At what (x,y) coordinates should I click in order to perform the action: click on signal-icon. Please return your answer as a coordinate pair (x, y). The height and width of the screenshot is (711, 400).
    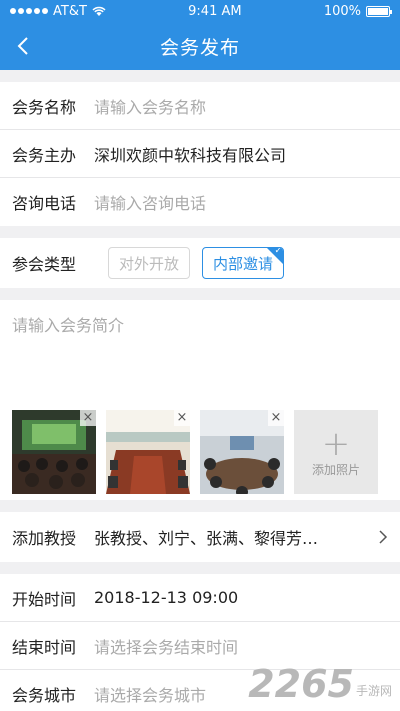
    Looking at the image, I should click on (29, 11).